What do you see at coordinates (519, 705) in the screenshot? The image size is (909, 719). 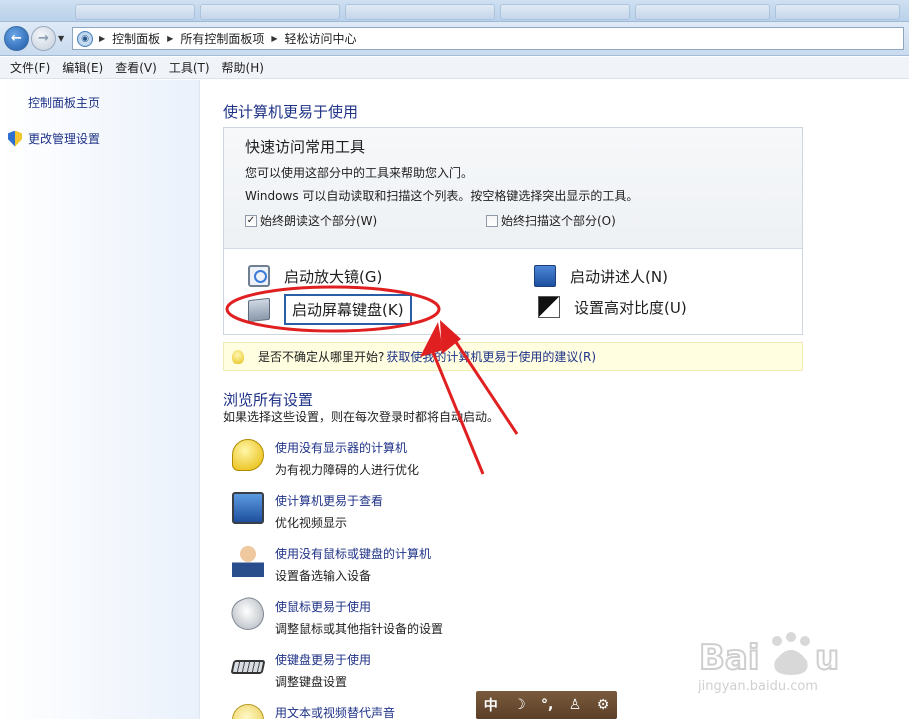 I see `moon-icon: ☽` at bounding box center [519, 705].